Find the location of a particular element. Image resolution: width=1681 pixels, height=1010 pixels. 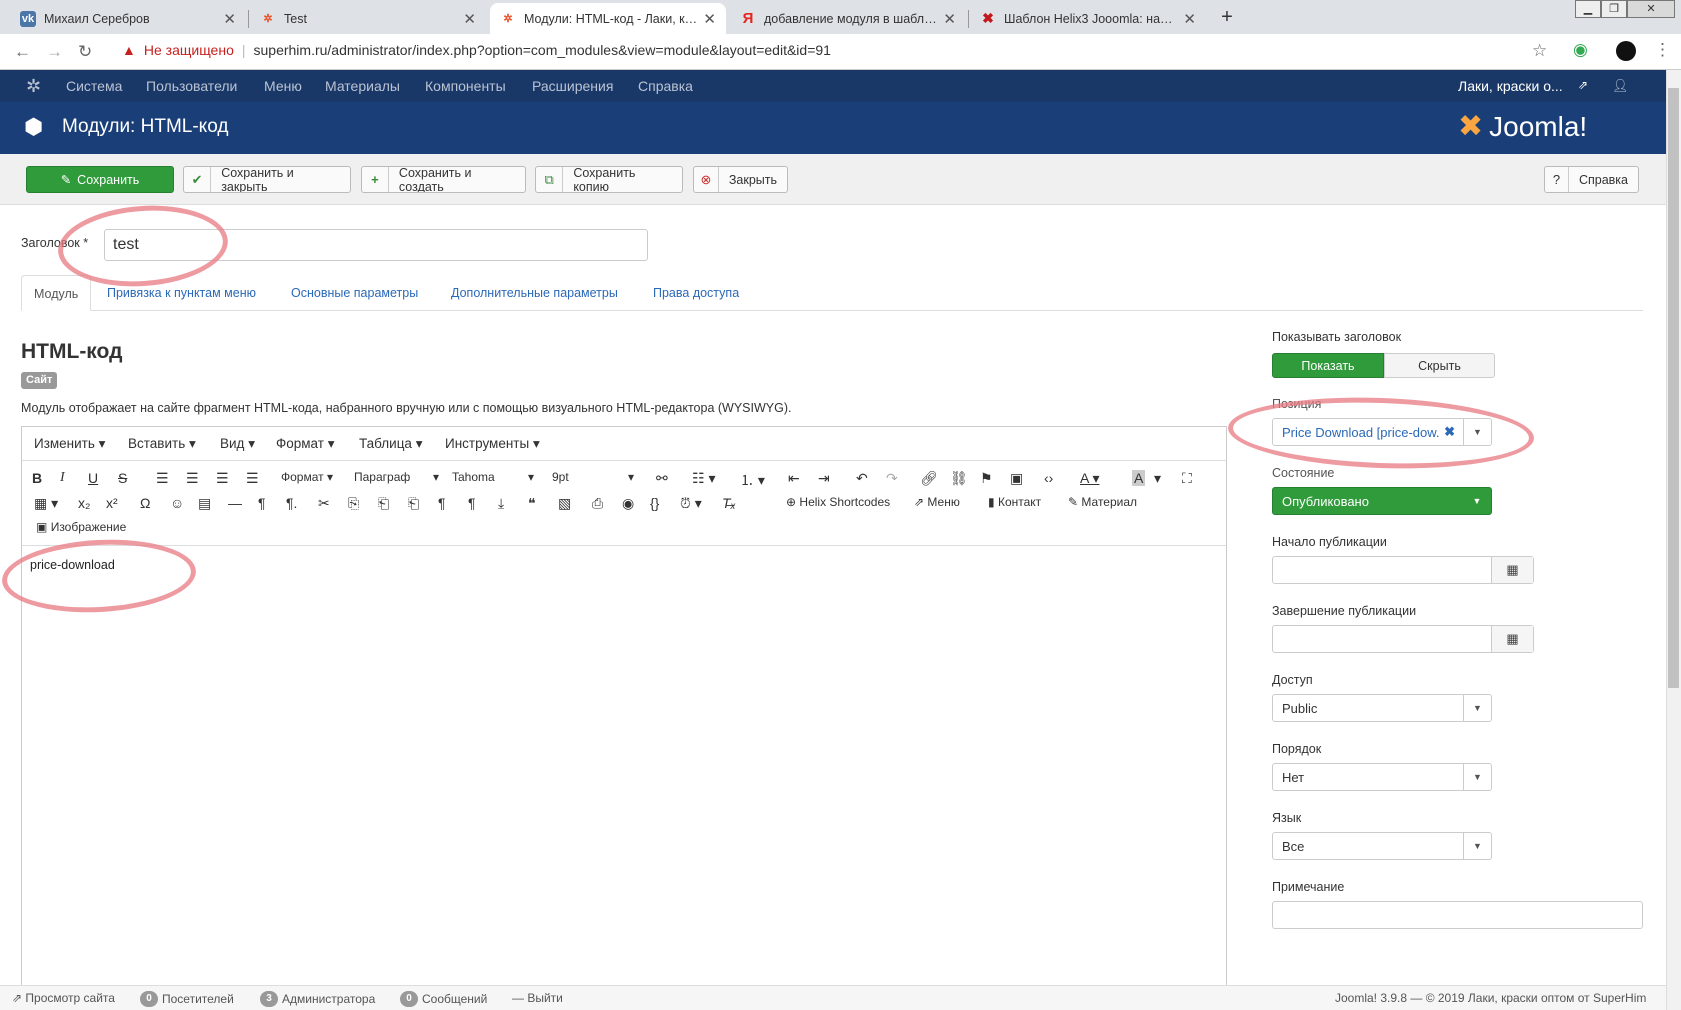

blockquote-icon: ❝ is located at coordinates (532, 503).